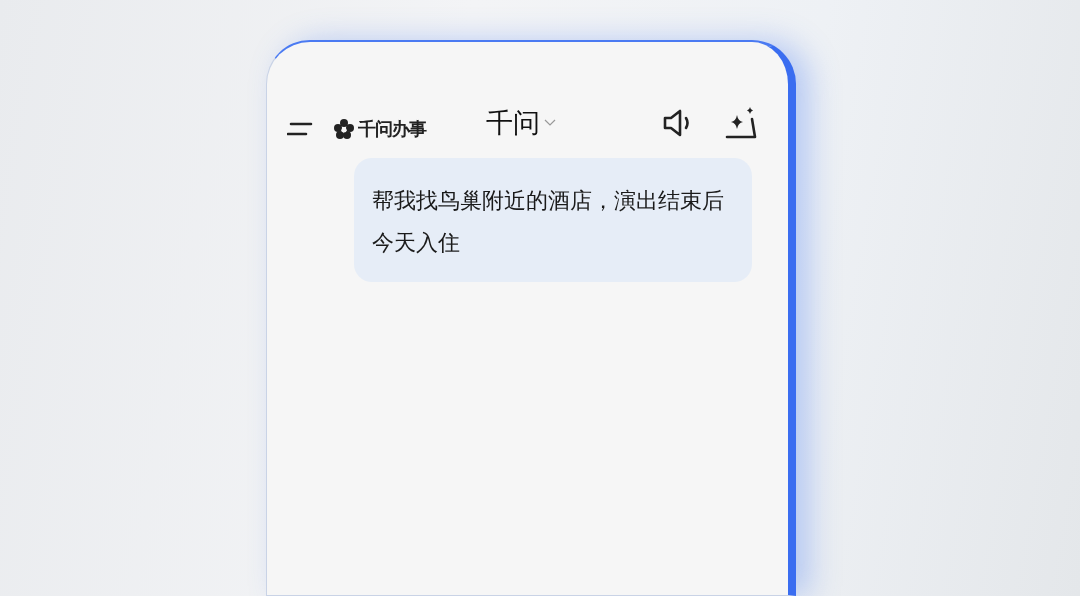  What do you see at coordinates (392, 129) in the screenshot?
I see `brand-name: 千问办事` at bounding box center [392, 129].